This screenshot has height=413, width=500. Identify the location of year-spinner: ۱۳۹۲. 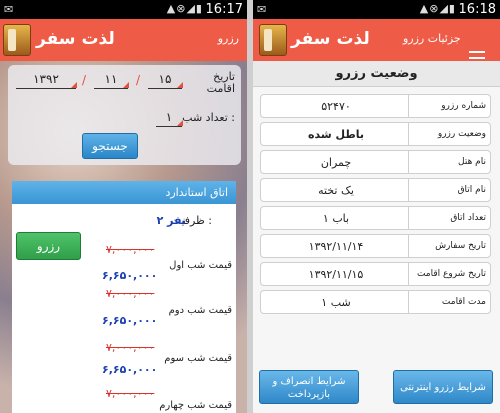
(46, 80).